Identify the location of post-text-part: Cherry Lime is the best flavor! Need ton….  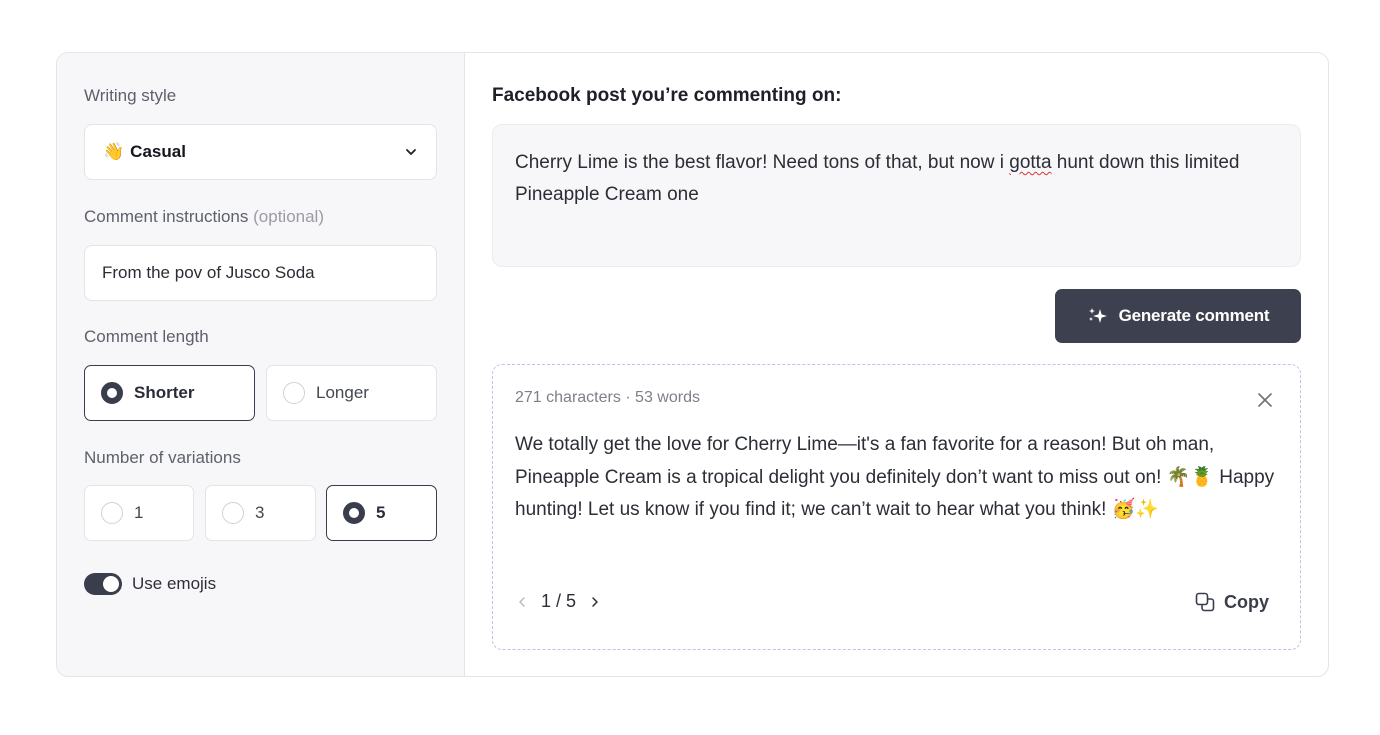
(762, 162).